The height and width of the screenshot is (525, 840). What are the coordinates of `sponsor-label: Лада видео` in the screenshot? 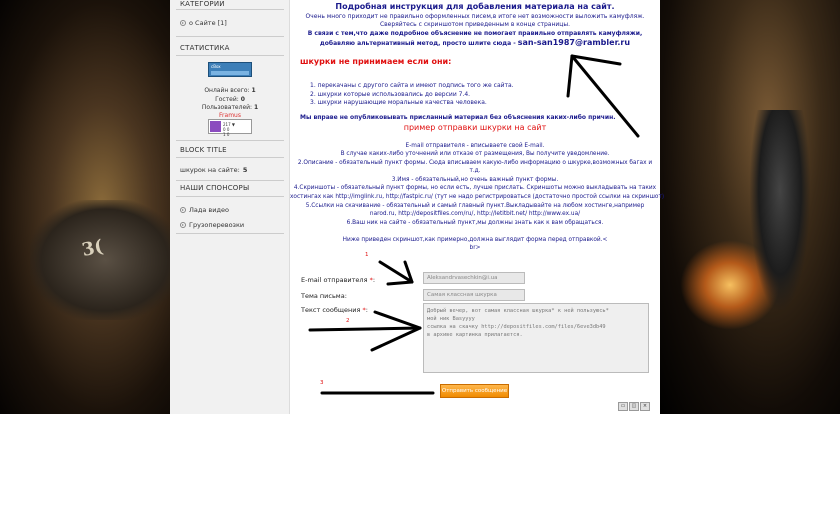 It's located at (209, 210).